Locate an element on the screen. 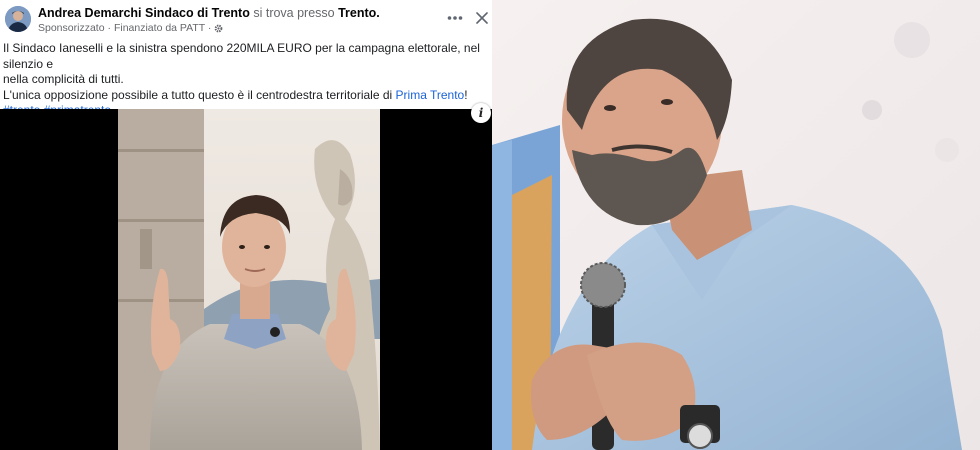 The width and height of the screenshot is (980, 450). more-options-button is located at coordinates (455, 18).